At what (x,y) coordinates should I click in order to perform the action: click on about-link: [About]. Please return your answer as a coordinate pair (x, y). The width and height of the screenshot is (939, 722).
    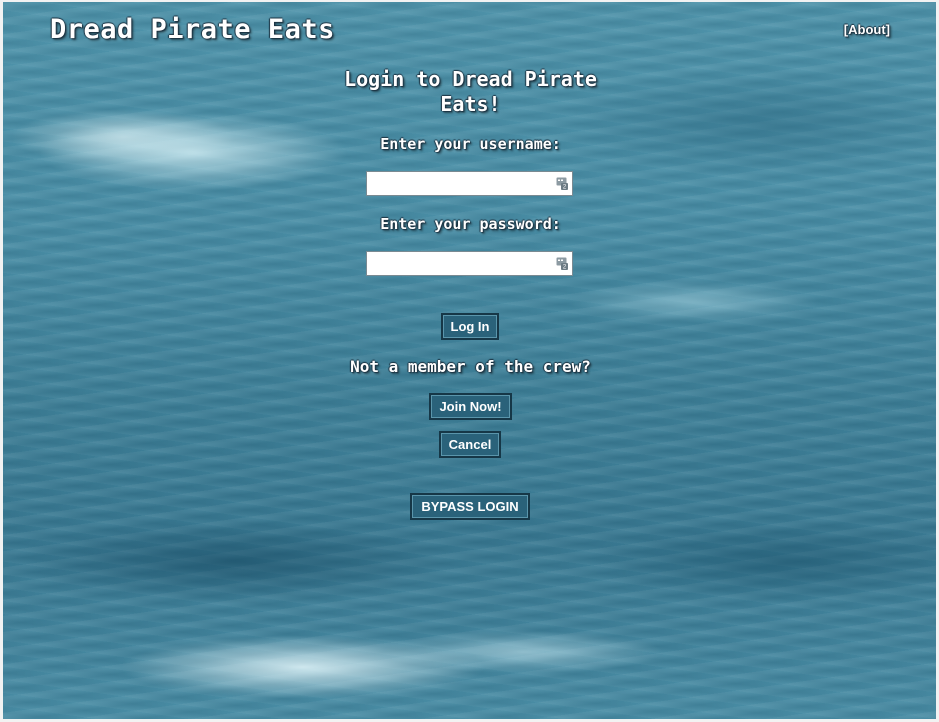
    Looking at the image, I should click on (867, 29).